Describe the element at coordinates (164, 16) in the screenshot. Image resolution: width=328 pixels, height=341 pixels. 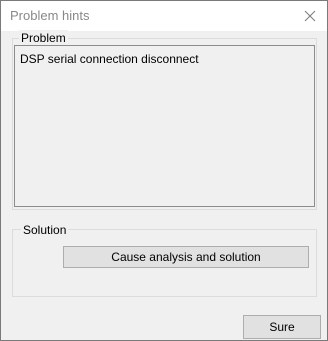
I see `title-bar: Problem hints` at that location.